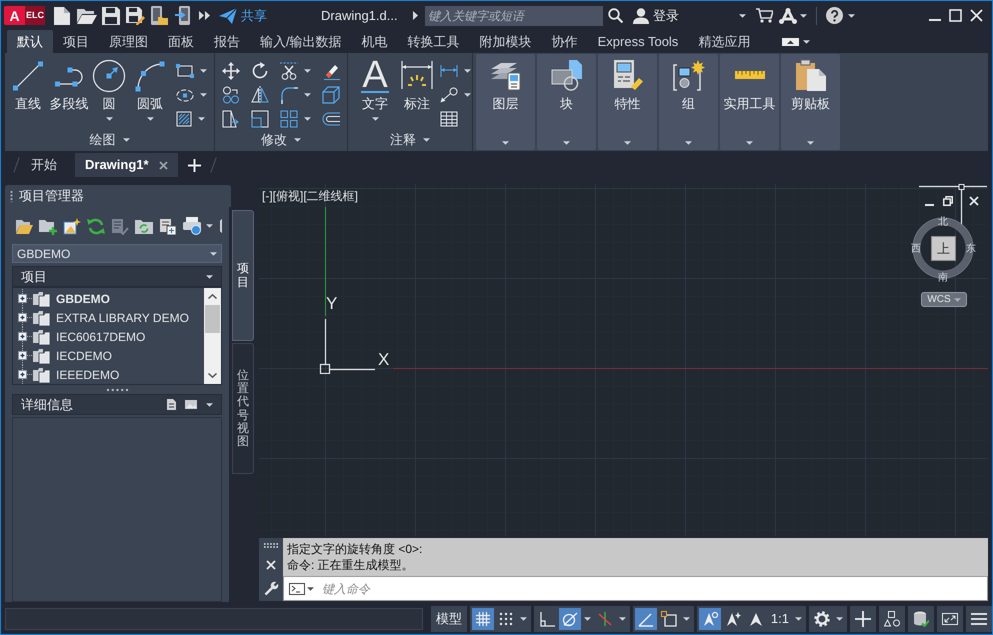 Image resolution: width=993 pixels, height=635 pixels. I want to click on panel-toggle-icon, so click(791, 42).